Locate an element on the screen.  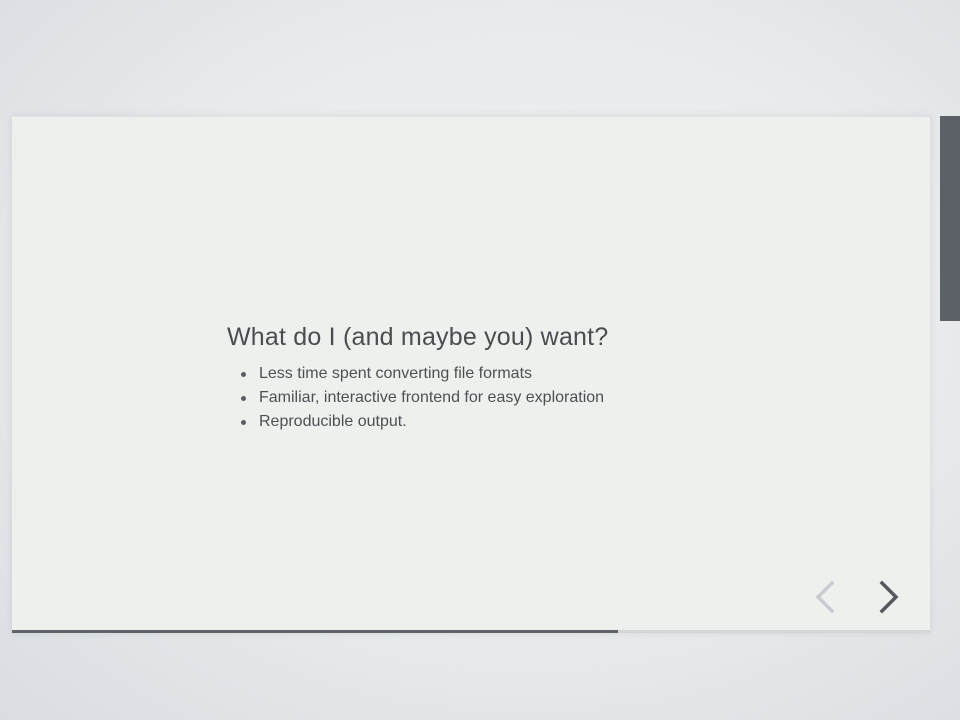
scrollbar is located at coordinates (950, 374).